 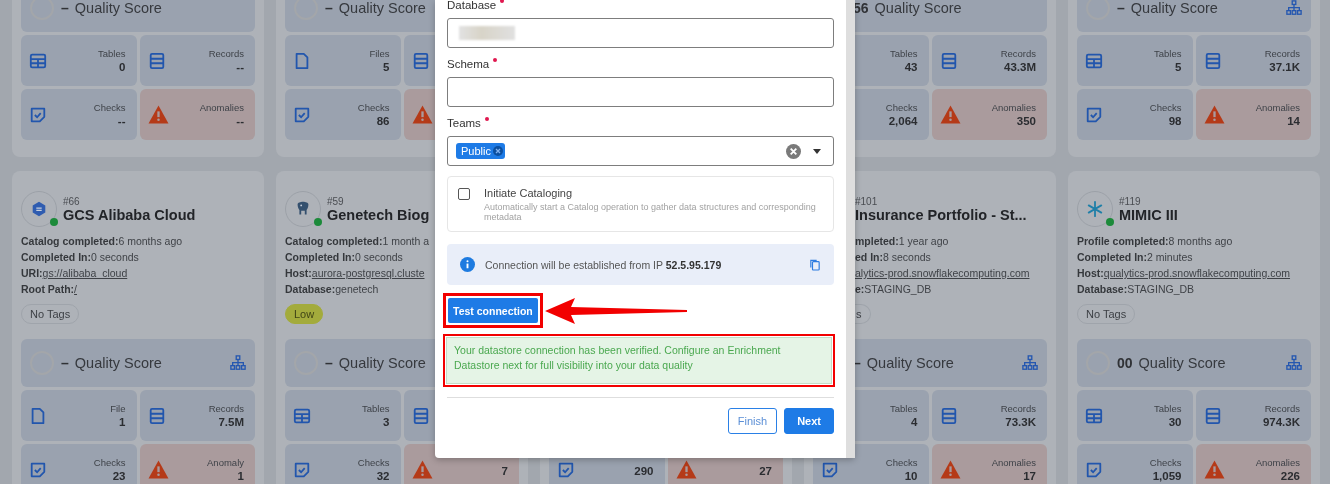 What do you see at coordinates (809, 421) in the screenshot?
I see `next-button: Next` at bounding box center [809, 421].